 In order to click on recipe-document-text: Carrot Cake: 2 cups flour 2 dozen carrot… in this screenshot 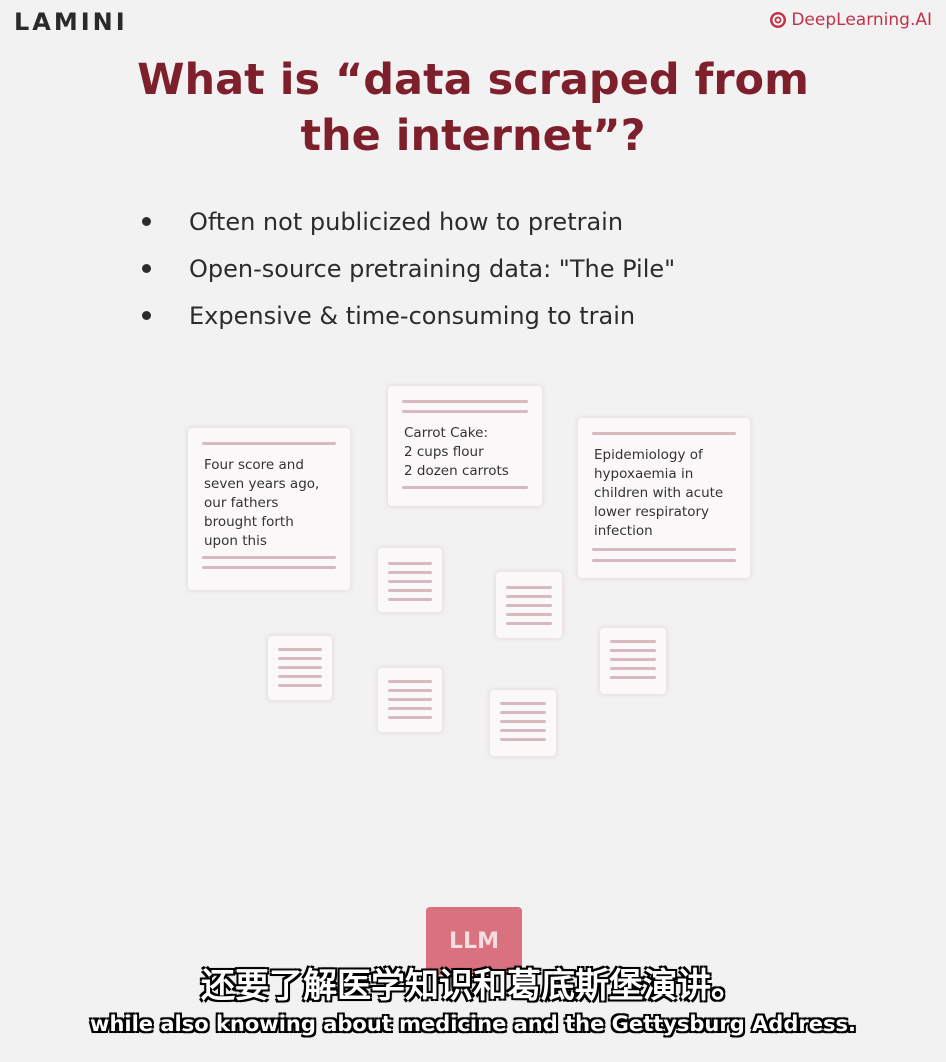, I will do `click(456, 452)`.